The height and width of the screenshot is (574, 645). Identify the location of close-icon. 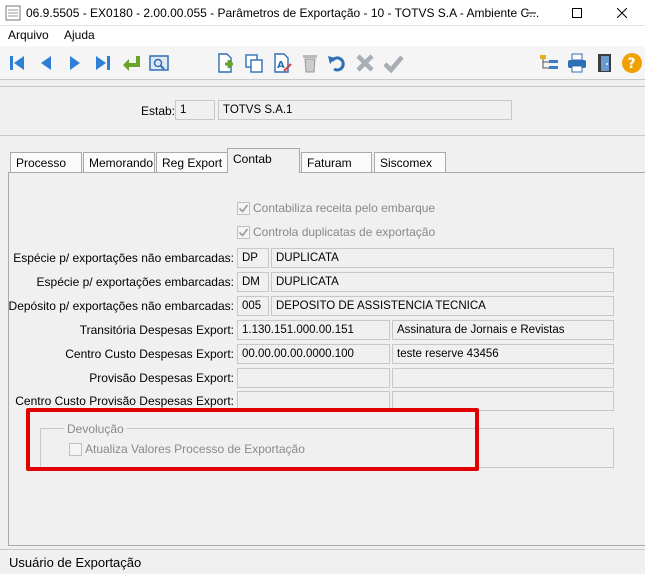
(622, 13).